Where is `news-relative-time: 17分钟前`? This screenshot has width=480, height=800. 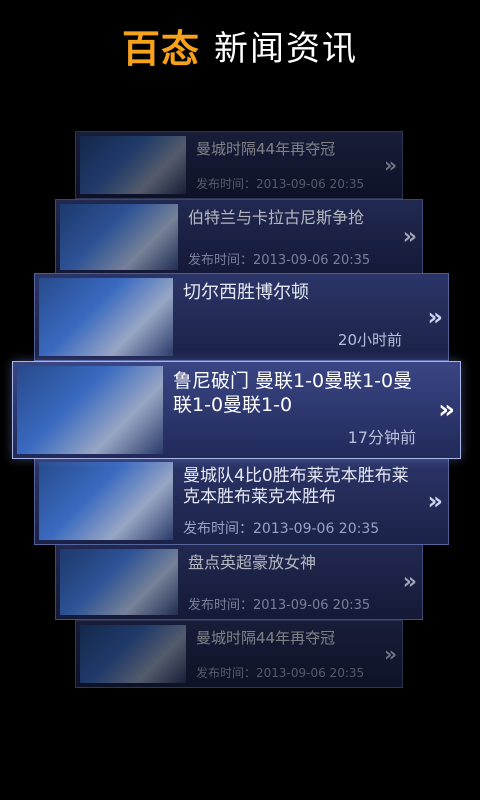 news-relative-time: 17分钟前 is located at coordinates (381, 437).